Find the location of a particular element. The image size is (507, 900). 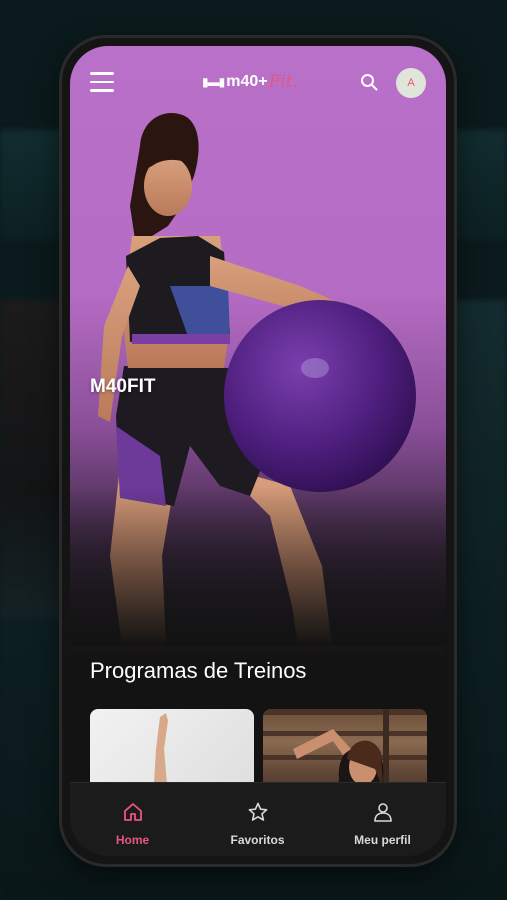

nav-item-favoritos: Favoritos is located at coordinates (257, 819).